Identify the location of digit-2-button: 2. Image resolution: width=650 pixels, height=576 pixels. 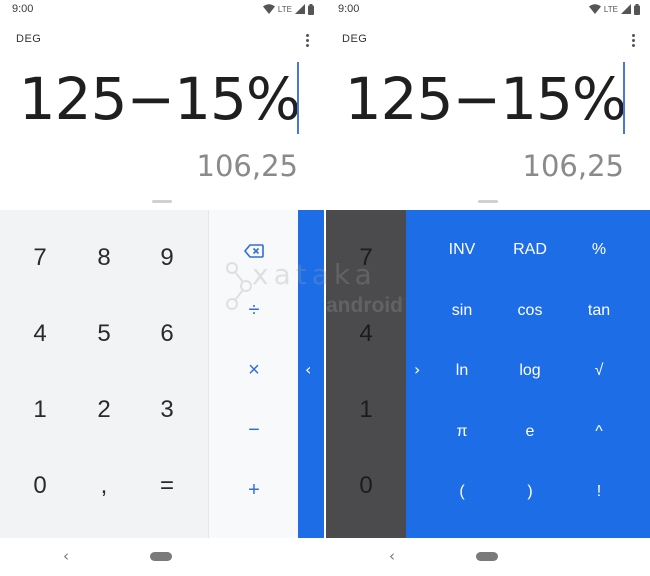
(104, 410).